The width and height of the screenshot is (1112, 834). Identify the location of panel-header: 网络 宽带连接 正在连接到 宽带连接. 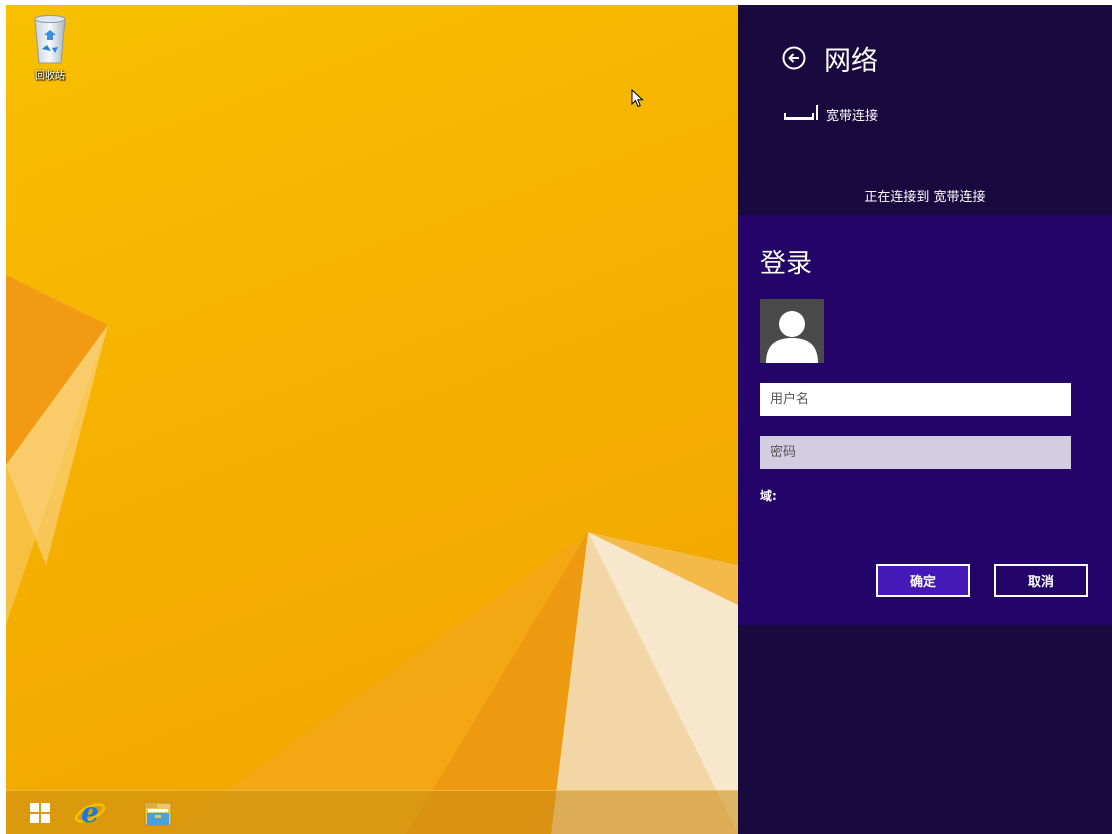
(925, 110).